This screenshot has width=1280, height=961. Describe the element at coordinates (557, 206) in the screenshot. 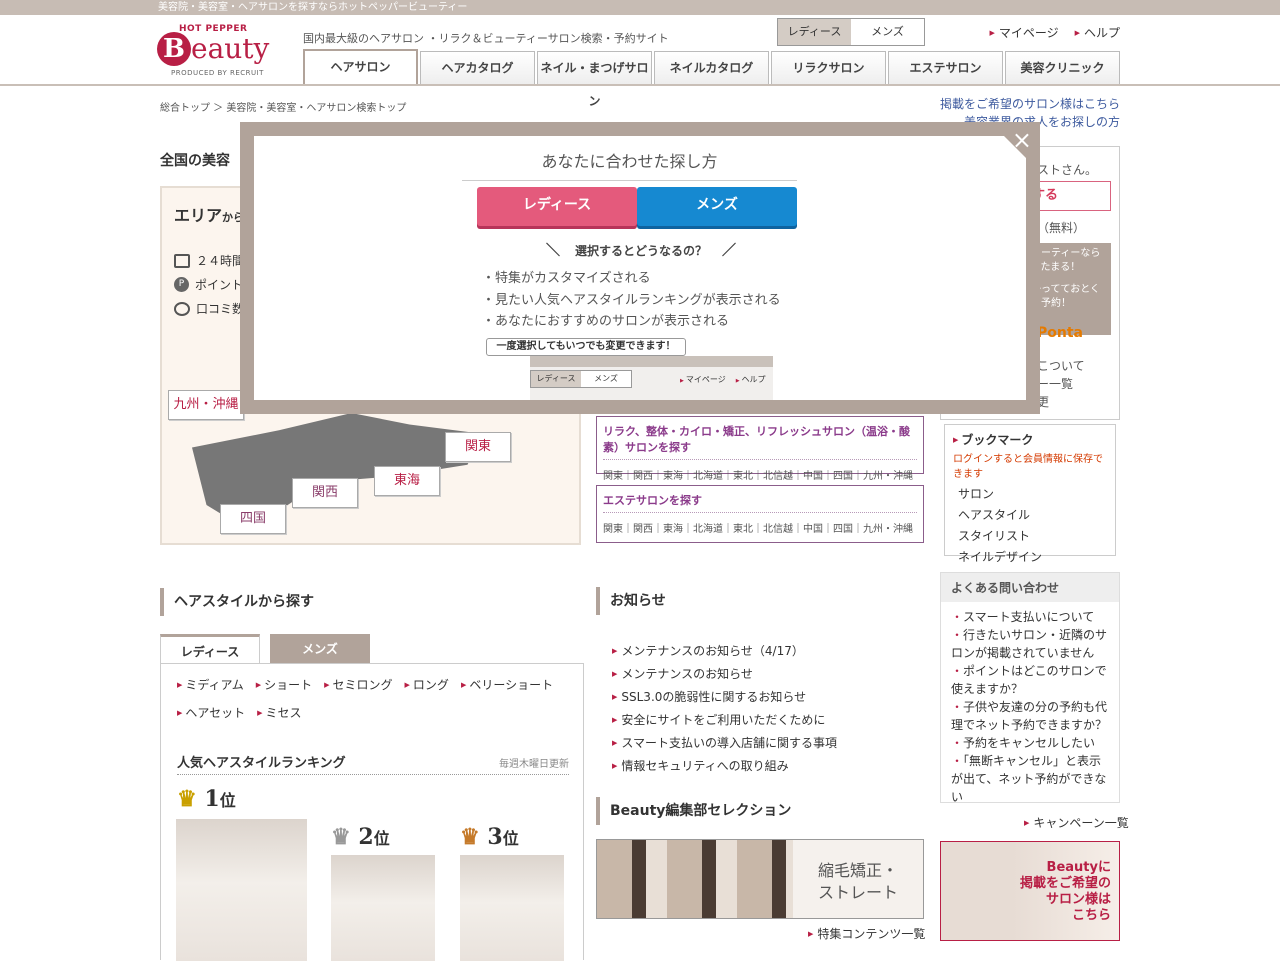

I see `modal-ladies-button: レディース` at that location.